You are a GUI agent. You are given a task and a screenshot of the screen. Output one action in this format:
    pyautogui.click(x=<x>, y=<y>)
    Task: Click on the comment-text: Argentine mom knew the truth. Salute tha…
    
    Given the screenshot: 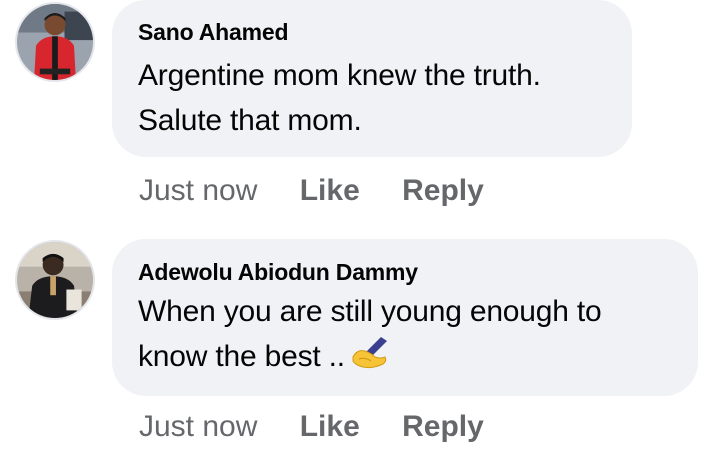 What is the action you would take?
    pyautogui.click(x=339, y=98)
    